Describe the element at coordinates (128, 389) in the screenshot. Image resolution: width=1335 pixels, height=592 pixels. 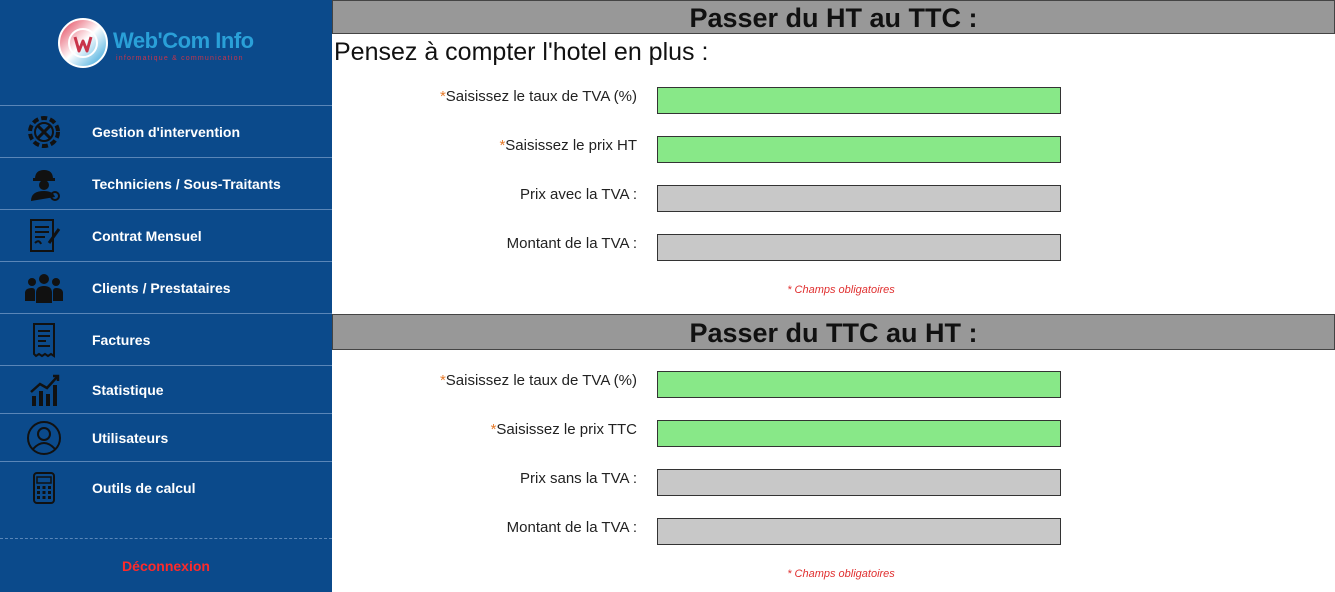
I see `sidebar-item-label: Statistique` at that location.